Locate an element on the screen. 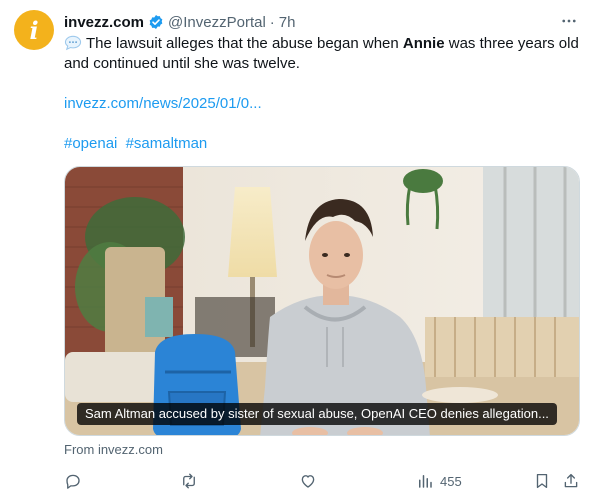 This screenshot has height=502, width=598. bookmark-button is located at coordinates (542, 481).